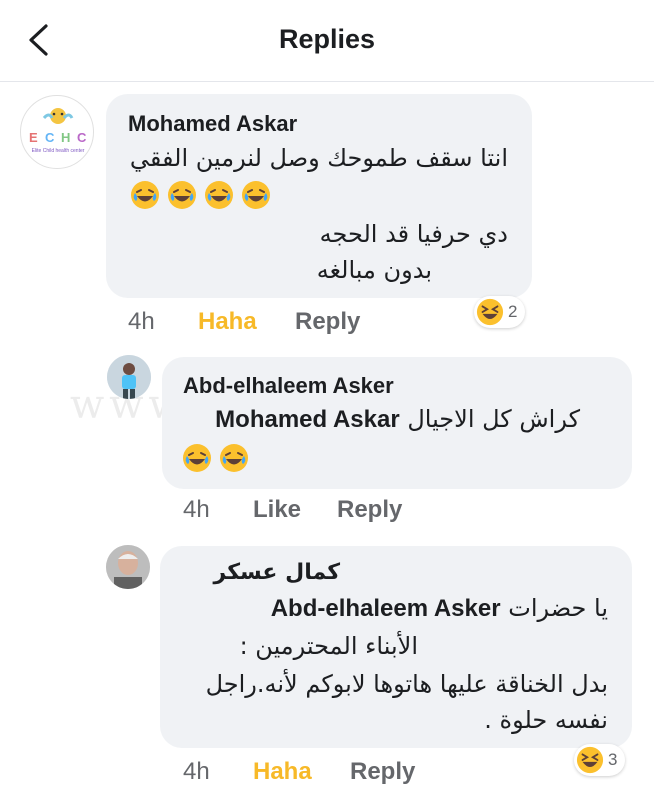 The height and width of the screenshot is (800, 654). I want to click on comment-author: كمال عسكر, so click(277, 572).